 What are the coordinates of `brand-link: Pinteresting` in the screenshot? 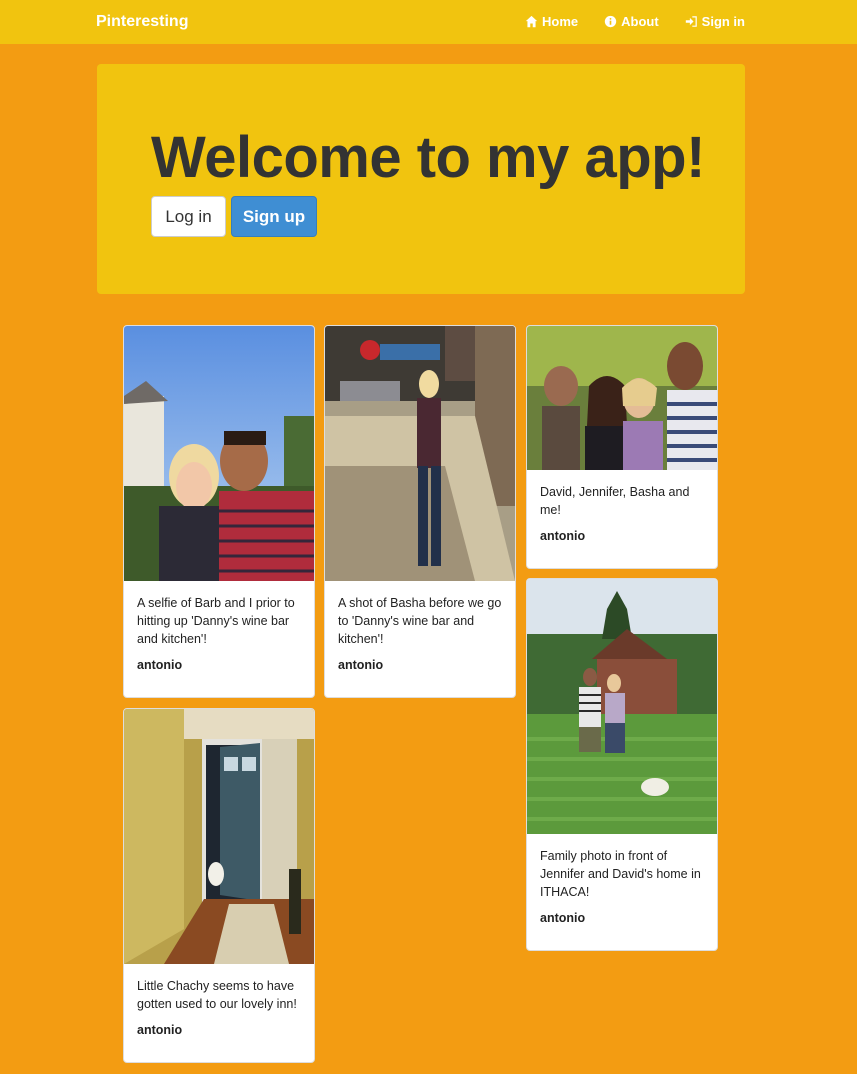 It's located at (142, 22).